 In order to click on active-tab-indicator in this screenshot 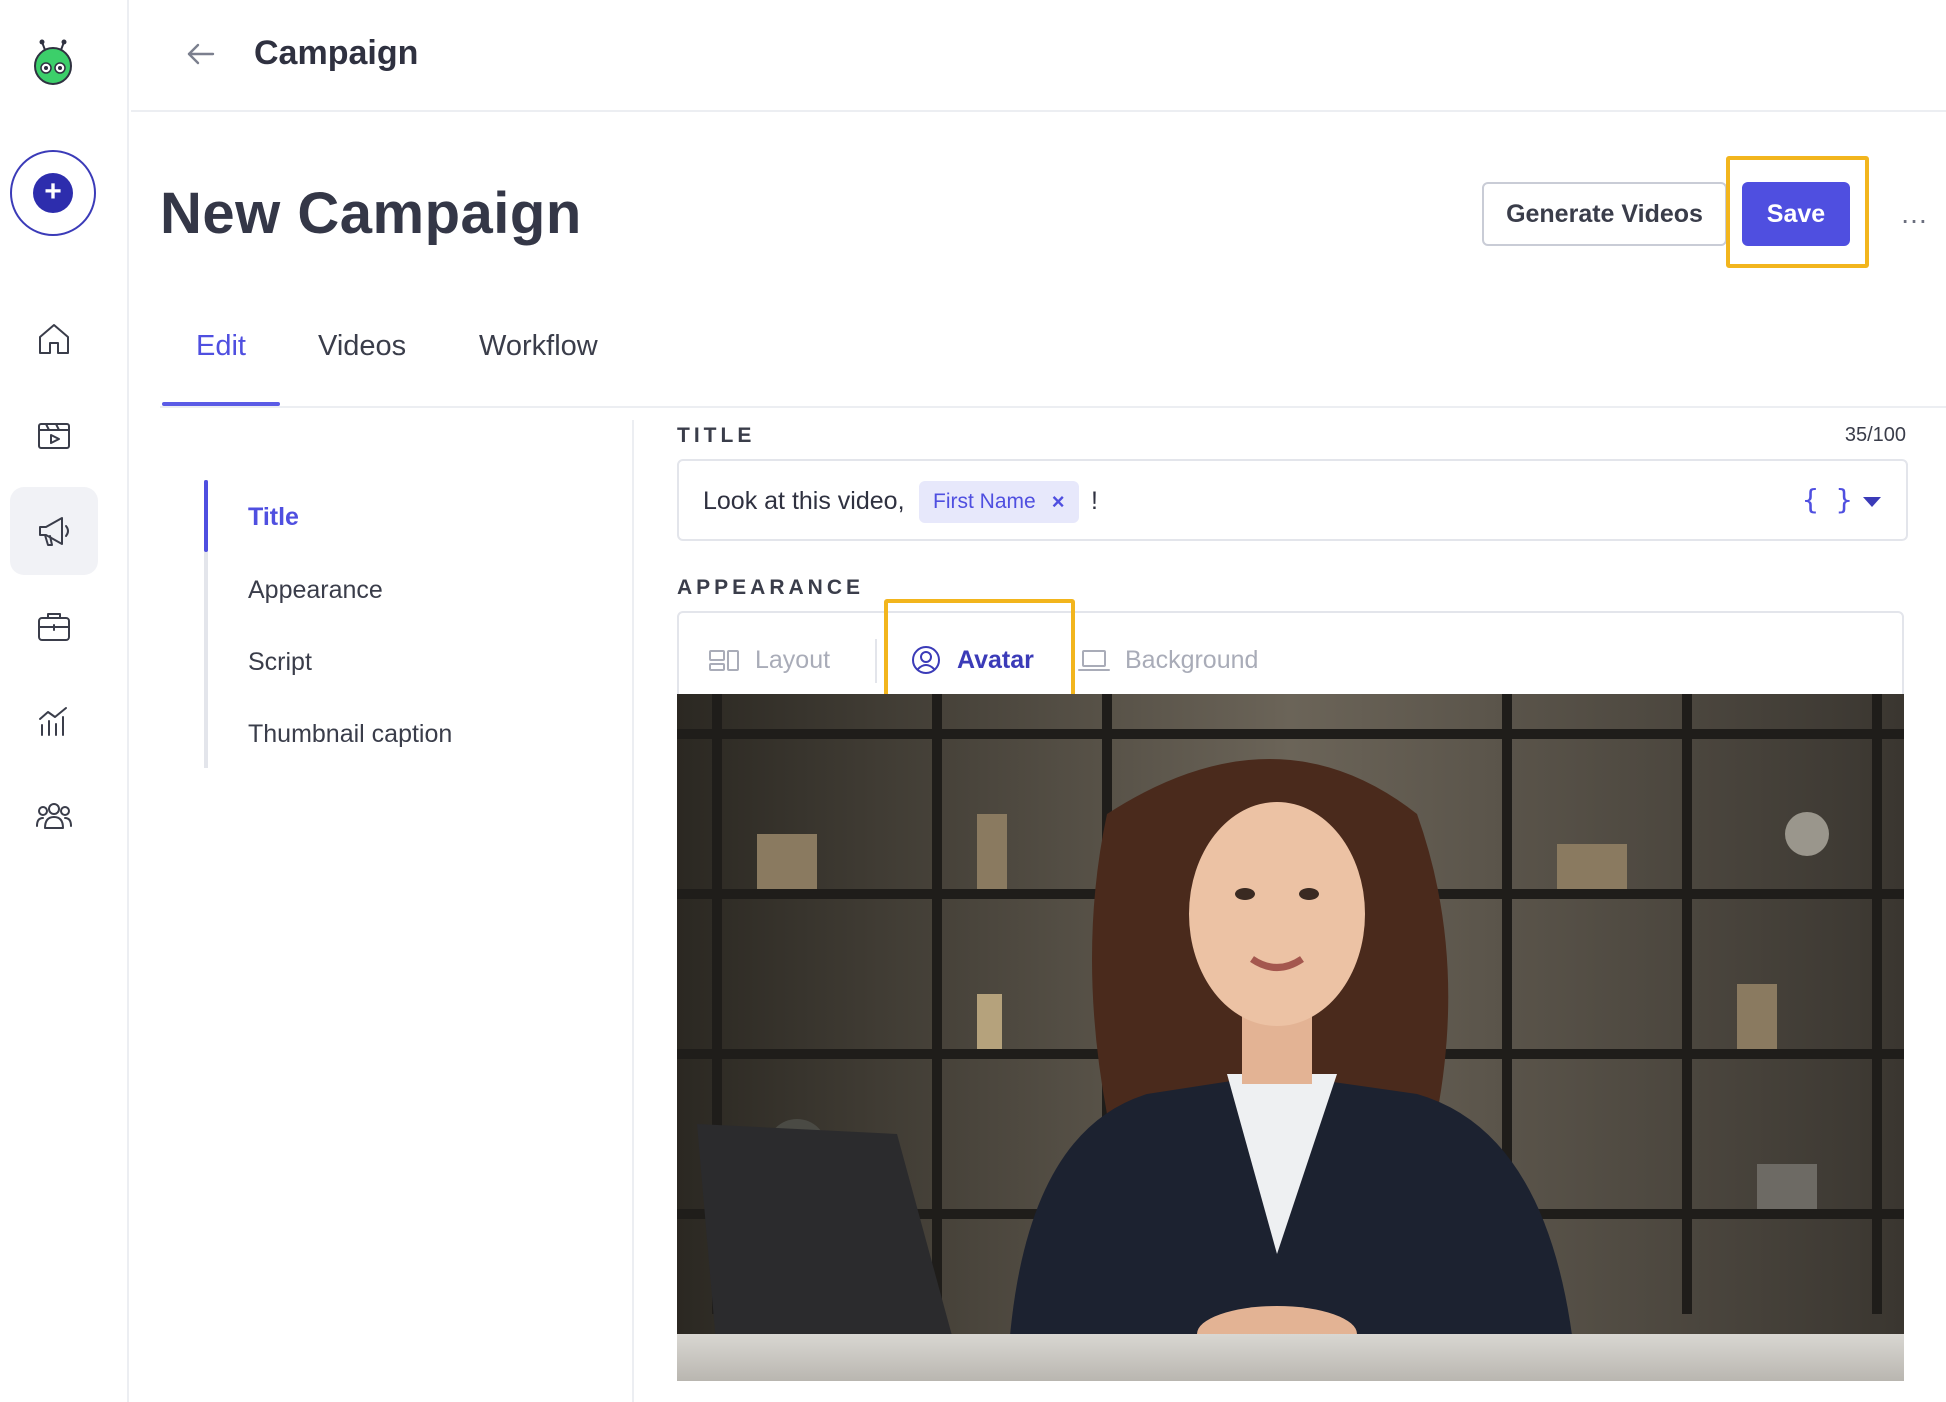, I will do `click(221, 404)`.